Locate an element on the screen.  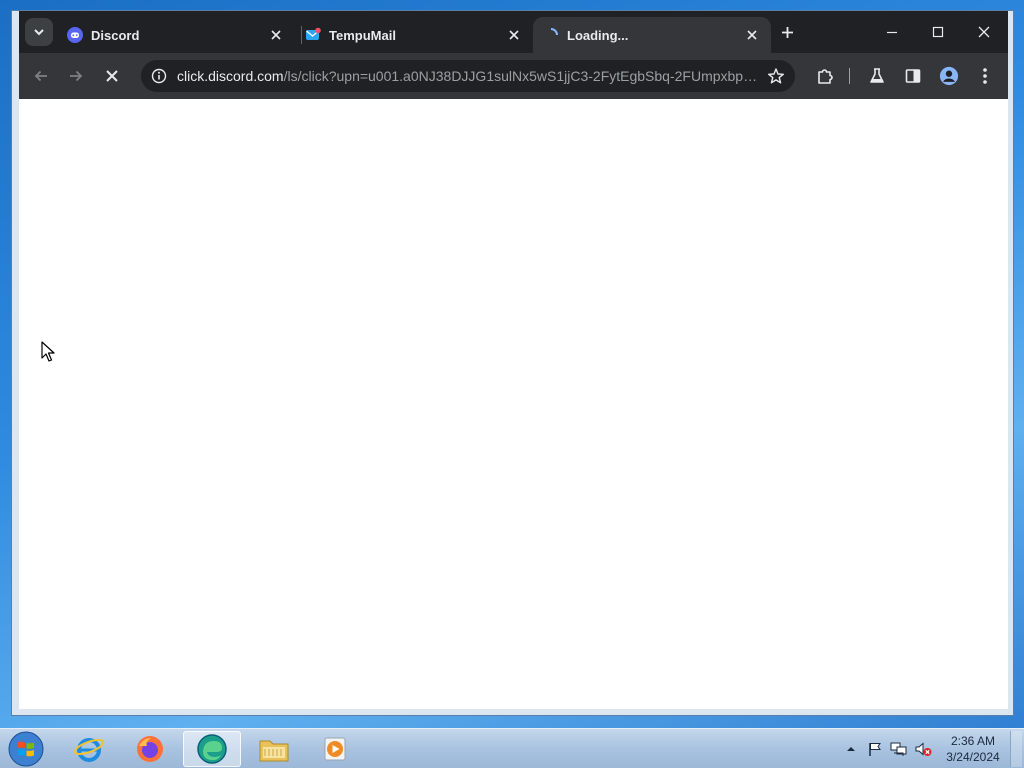
side-panel-button is located at coordinates (913, 76).